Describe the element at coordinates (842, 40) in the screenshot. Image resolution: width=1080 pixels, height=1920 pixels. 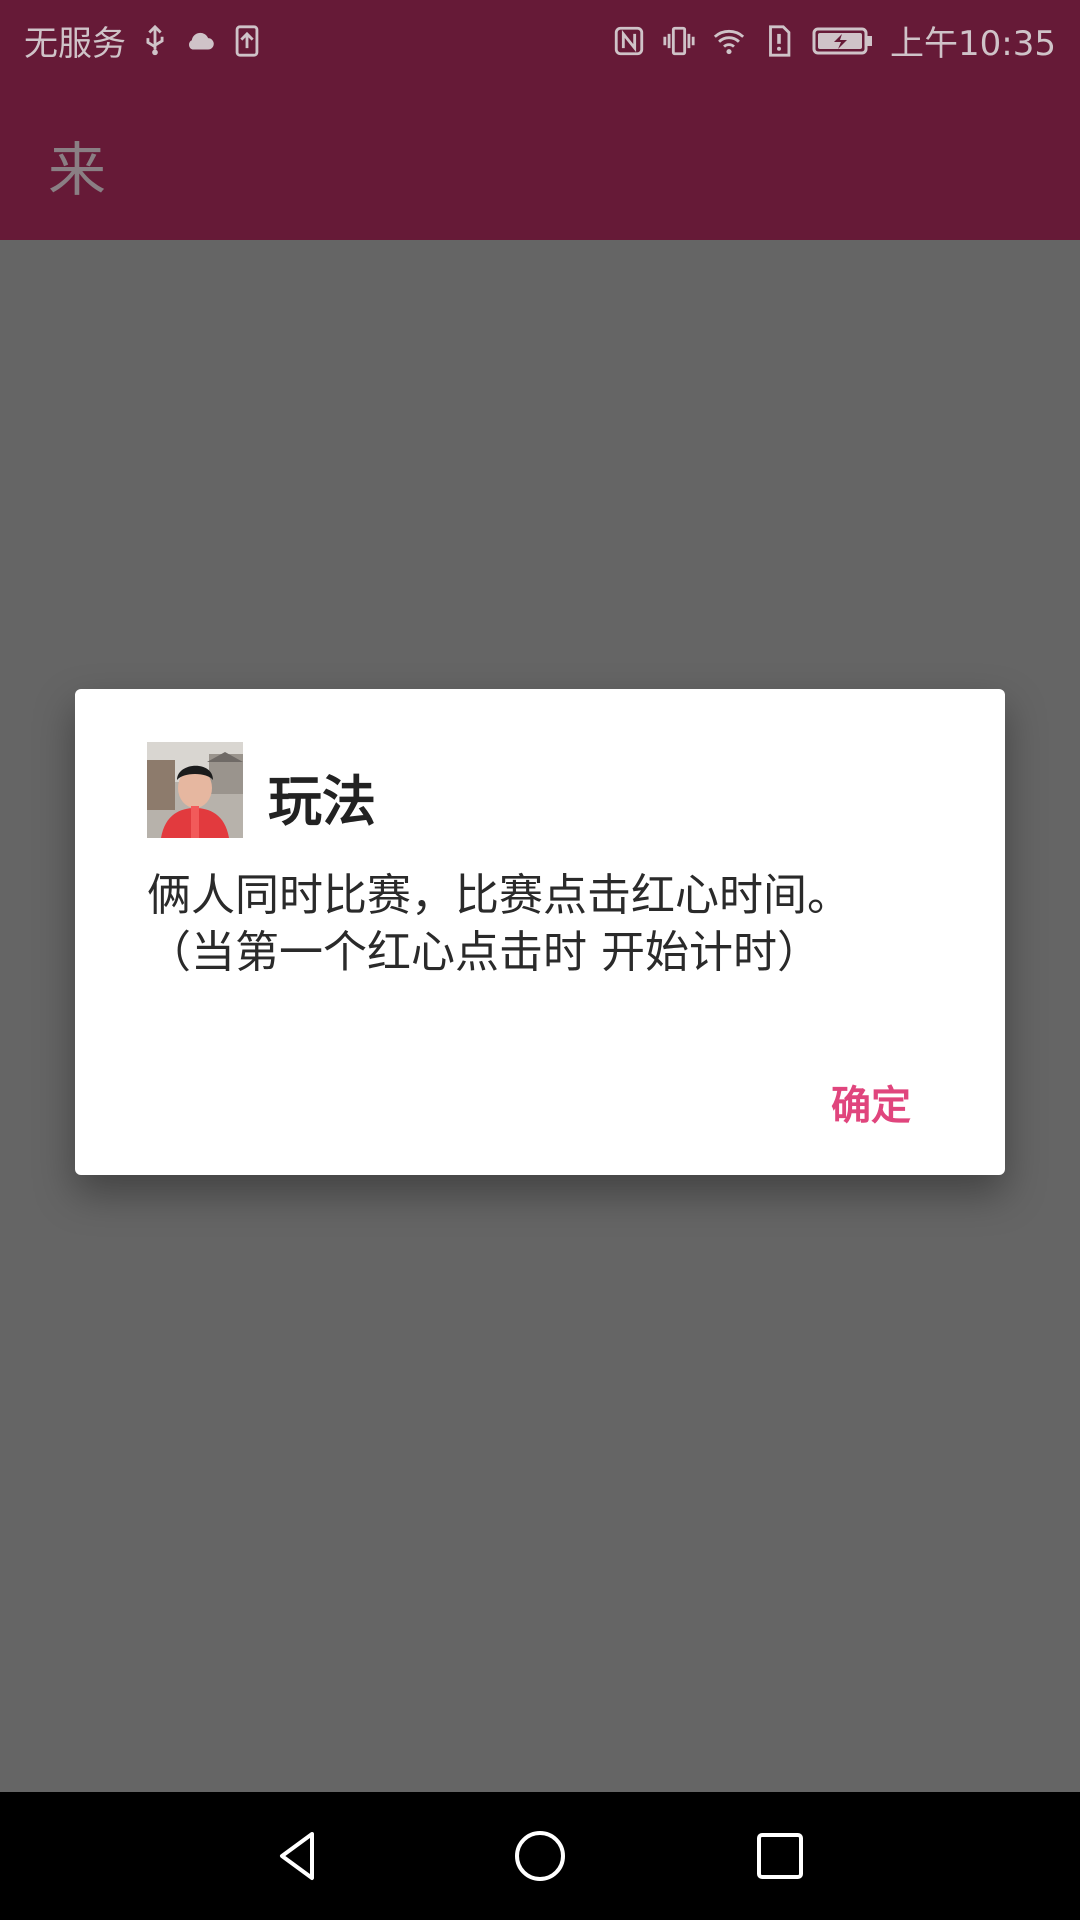
I see `battery-charging-icon` at that location.